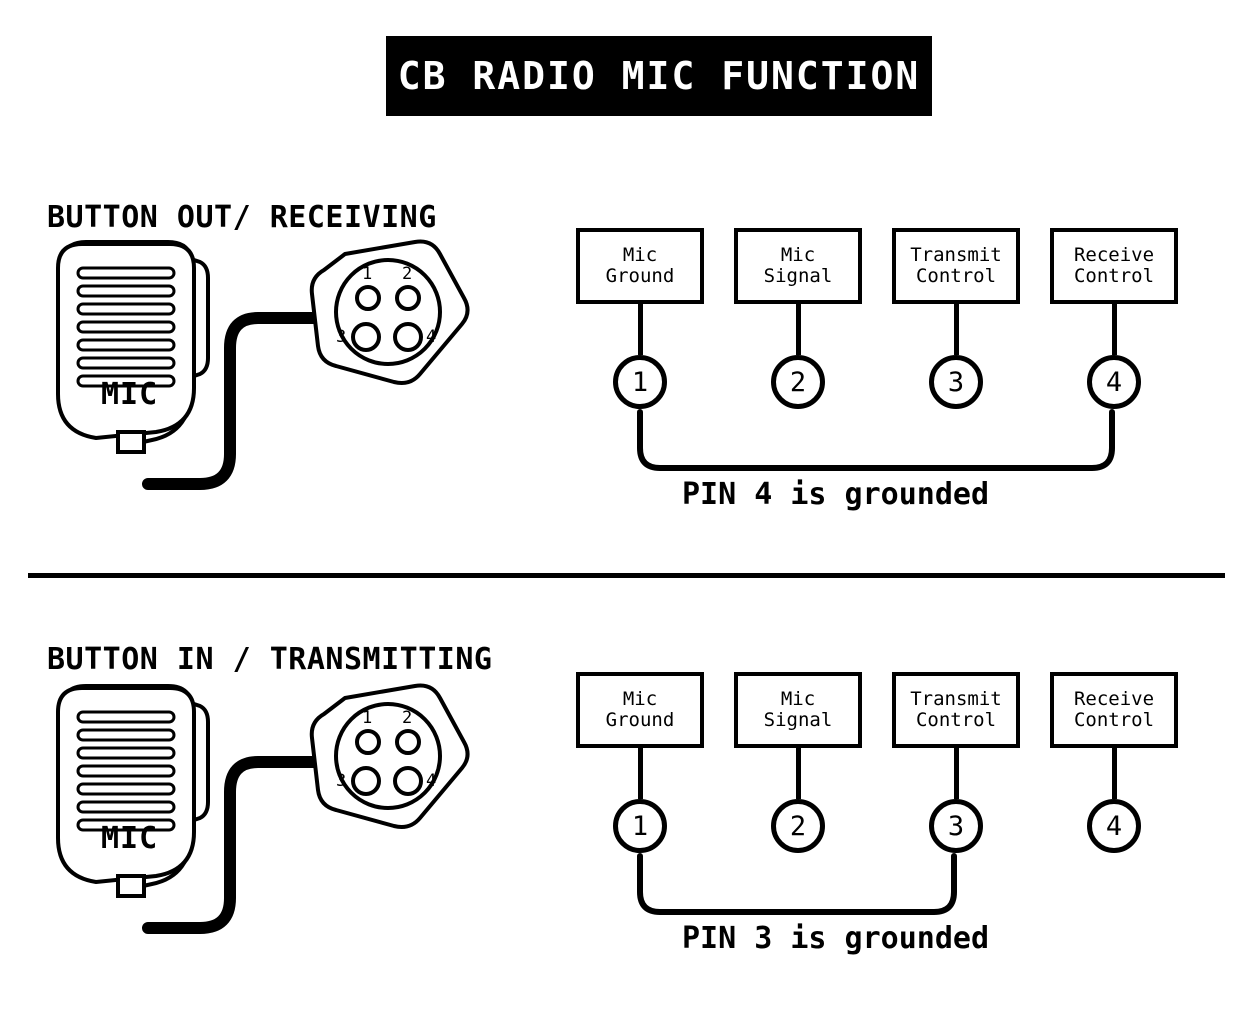 The height and width of the screenshot is (1024, 1253). I want to click on section-heading-transmitting: BUTTON IN / TRANSMITTING, so click(270, 659).